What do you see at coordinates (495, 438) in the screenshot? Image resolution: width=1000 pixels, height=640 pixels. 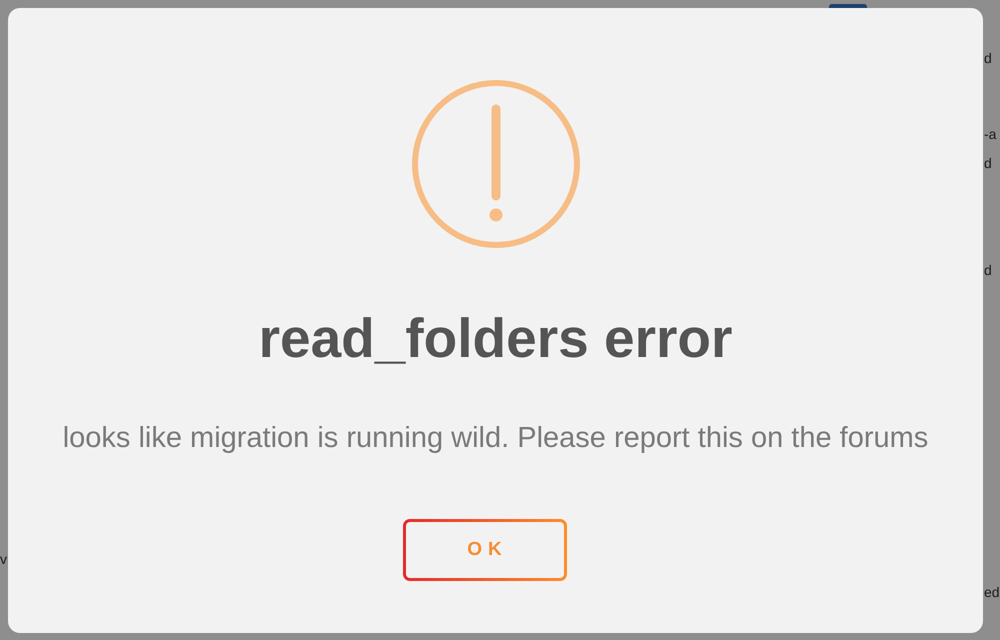 I see `dialog-message: looks like migration is running wild. Please report this on the forums` at bounding box center [495, 438].